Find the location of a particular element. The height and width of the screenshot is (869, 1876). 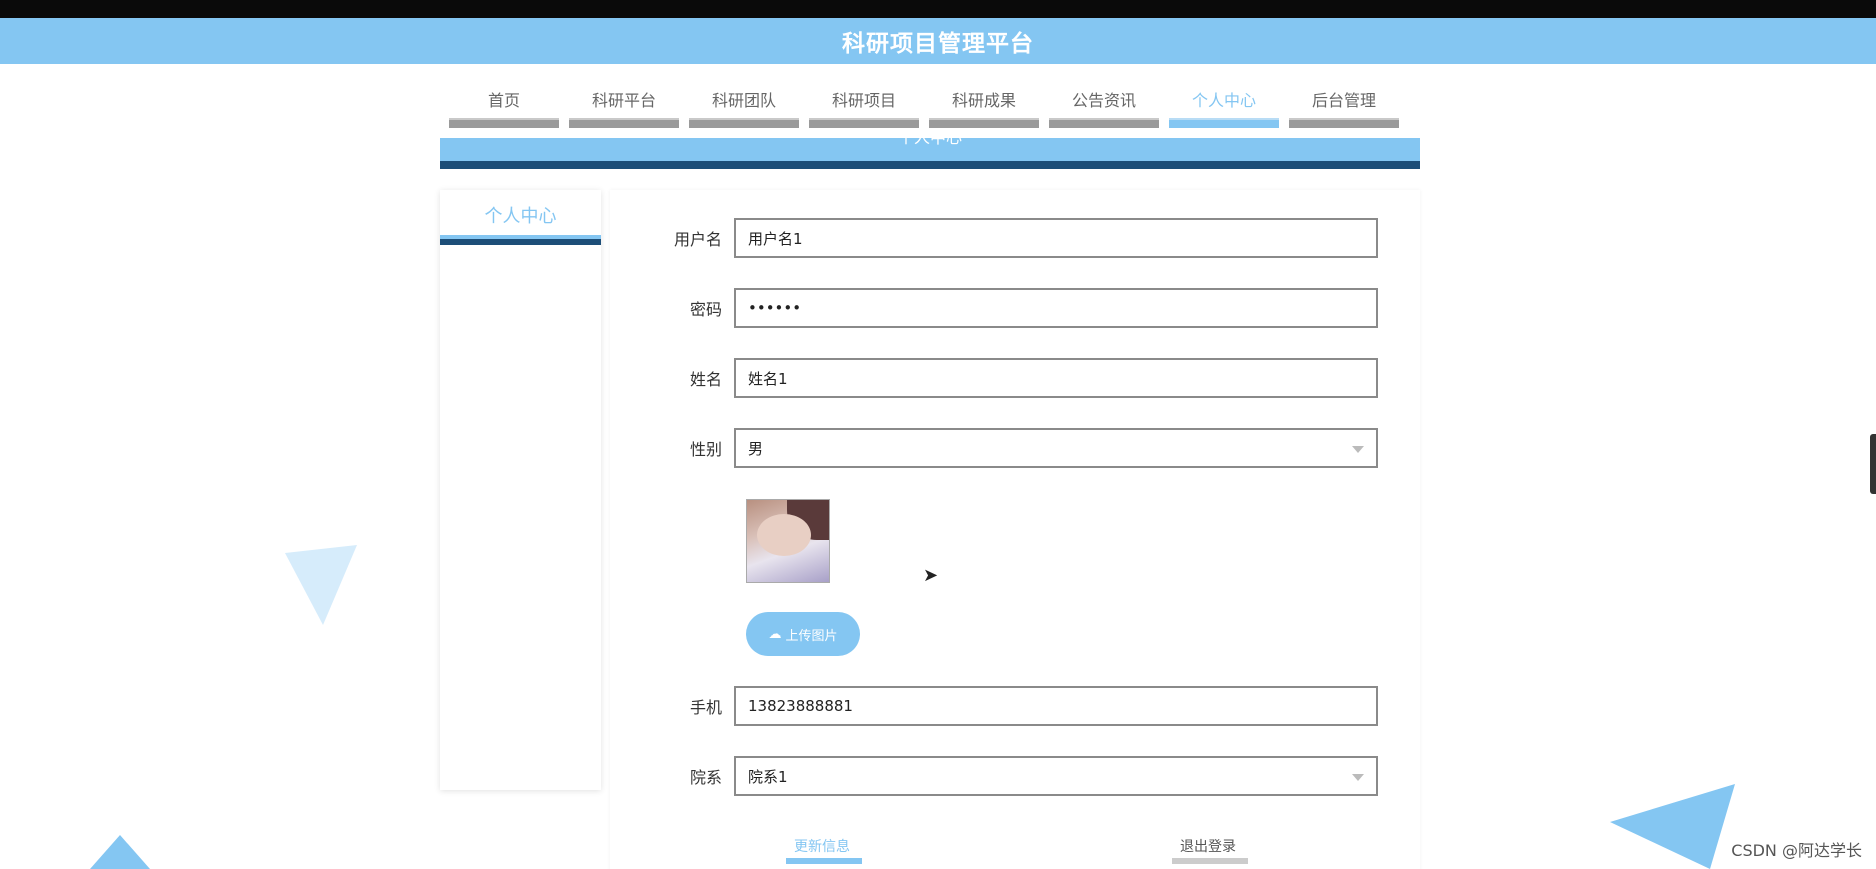

main-nav: 首页 科研平台 科研团队 科研项目 科研成果 公告资讯 个人中心 后台管理 is located at coordinates (929, 105).